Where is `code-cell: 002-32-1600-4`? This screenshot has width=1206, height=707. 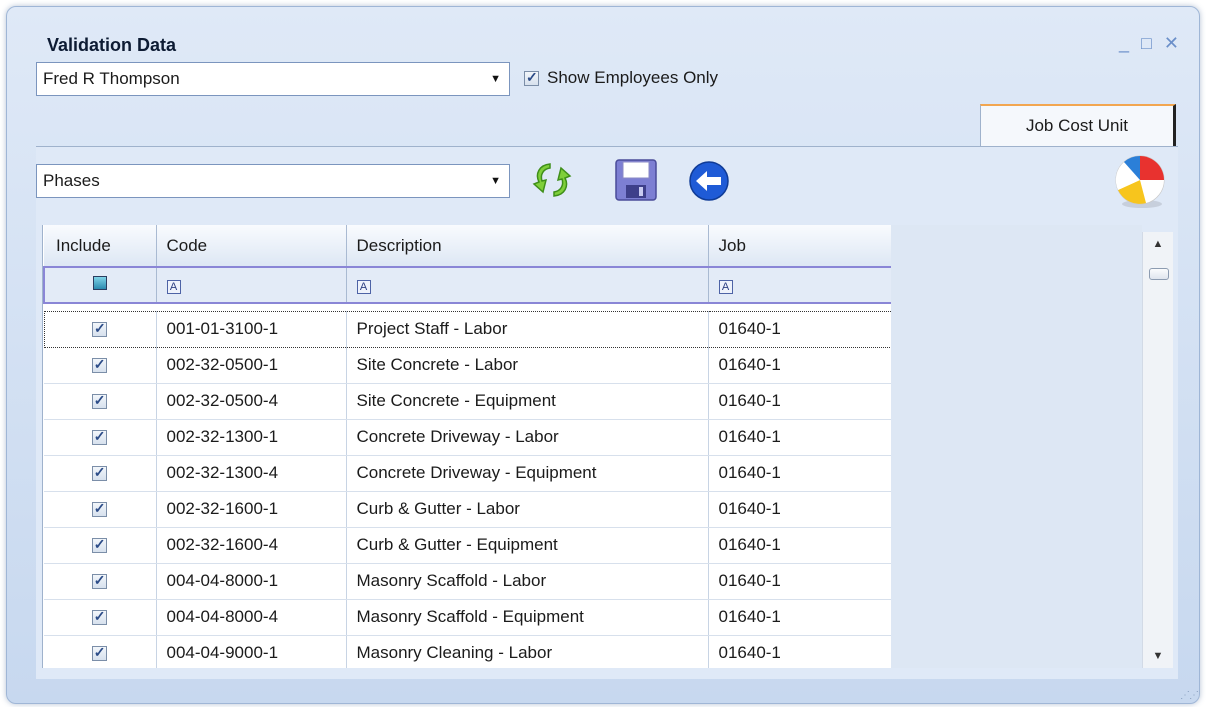 code-cell: 002-32-1600-4 is located at coordinates (251, 545).